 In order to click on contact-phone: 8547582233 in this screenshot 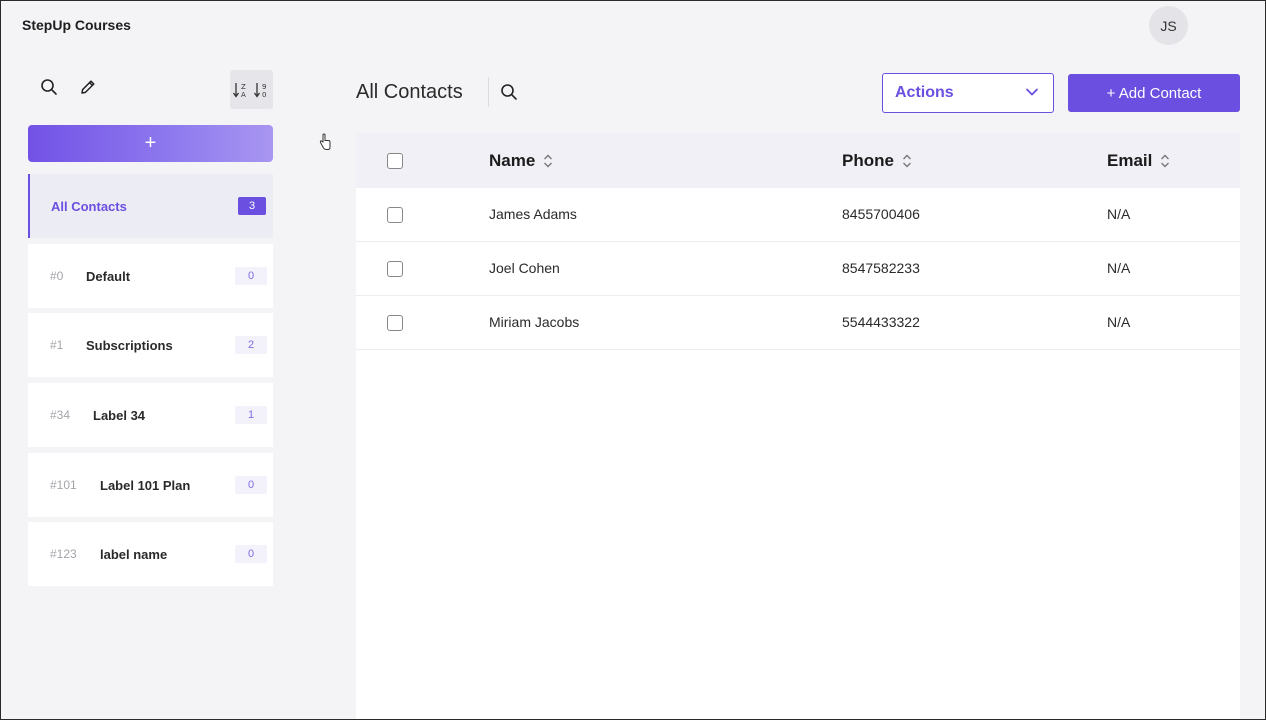, I will do `click(881, 268)`.